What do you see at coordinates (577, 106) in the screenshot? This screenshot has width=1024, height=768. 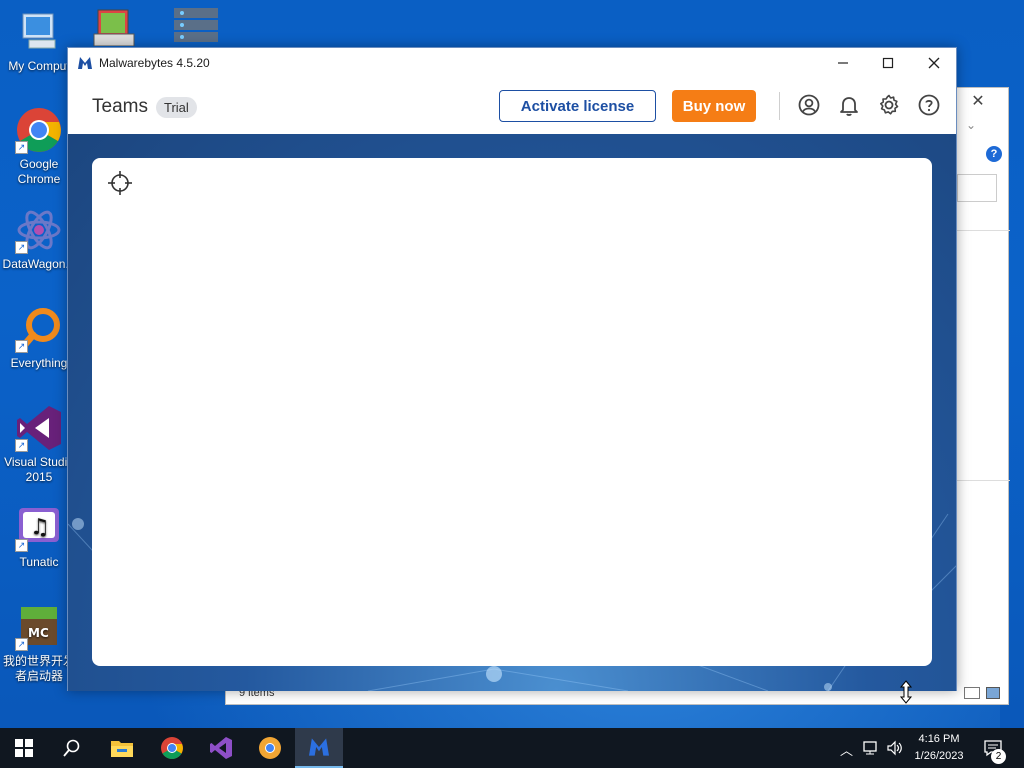 I see `activate-license-button: Activate license` at bounding box center [577, 106].